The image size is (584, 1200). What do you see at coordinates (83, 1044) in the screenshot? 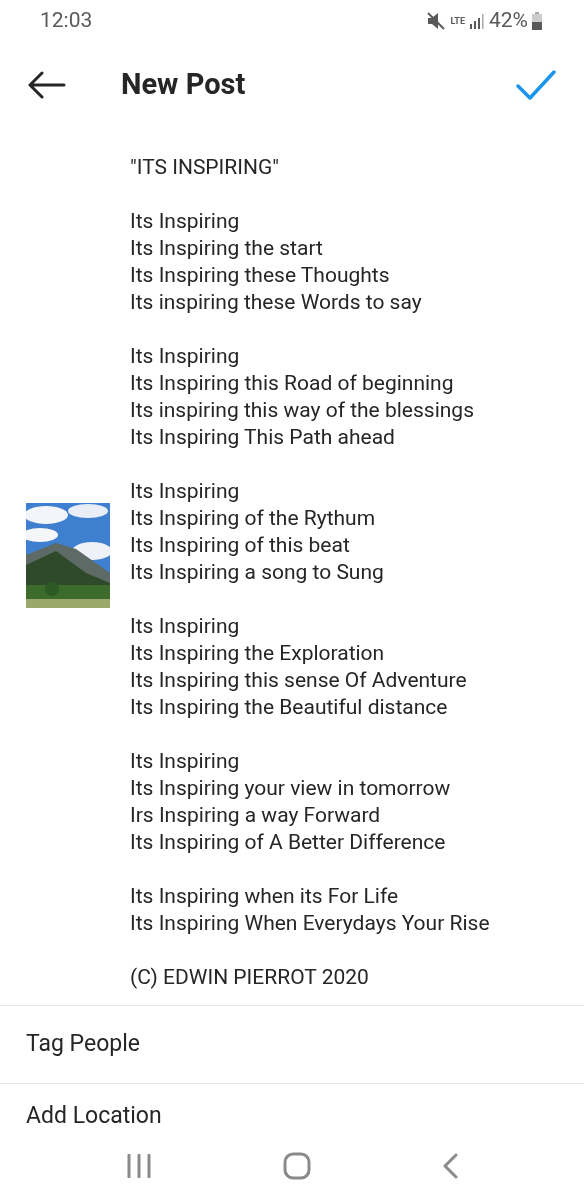
I see `option-row: Tag People` at bounding box center [83, 1044].